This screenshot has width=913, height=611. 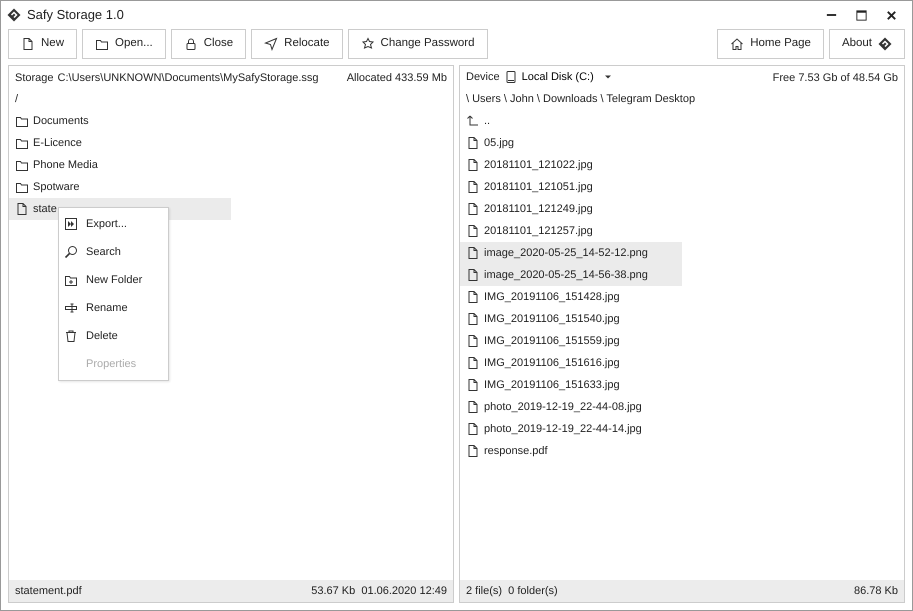 I want to click on window-title: Safy Storage 1.0, so click(x=75, y=15).